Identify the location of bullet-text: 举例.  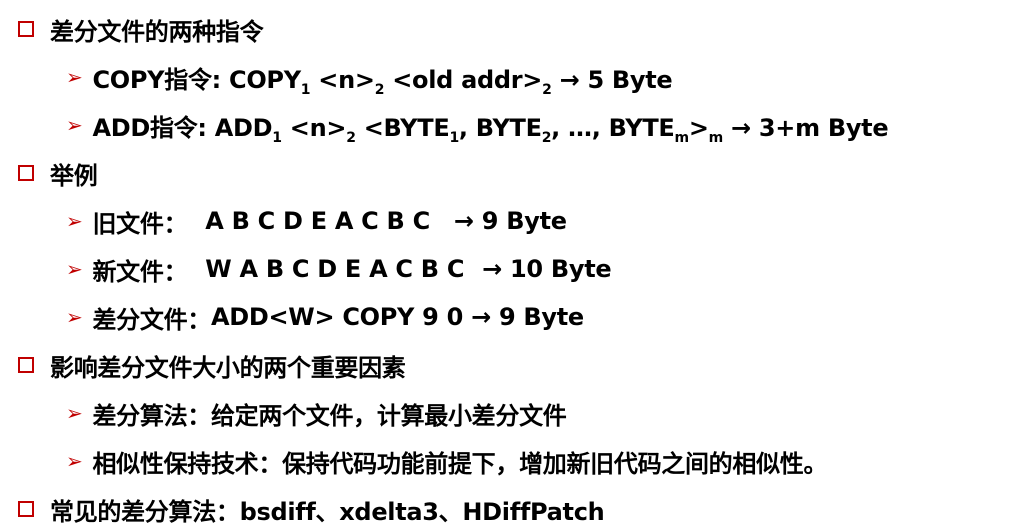
(74, 175).